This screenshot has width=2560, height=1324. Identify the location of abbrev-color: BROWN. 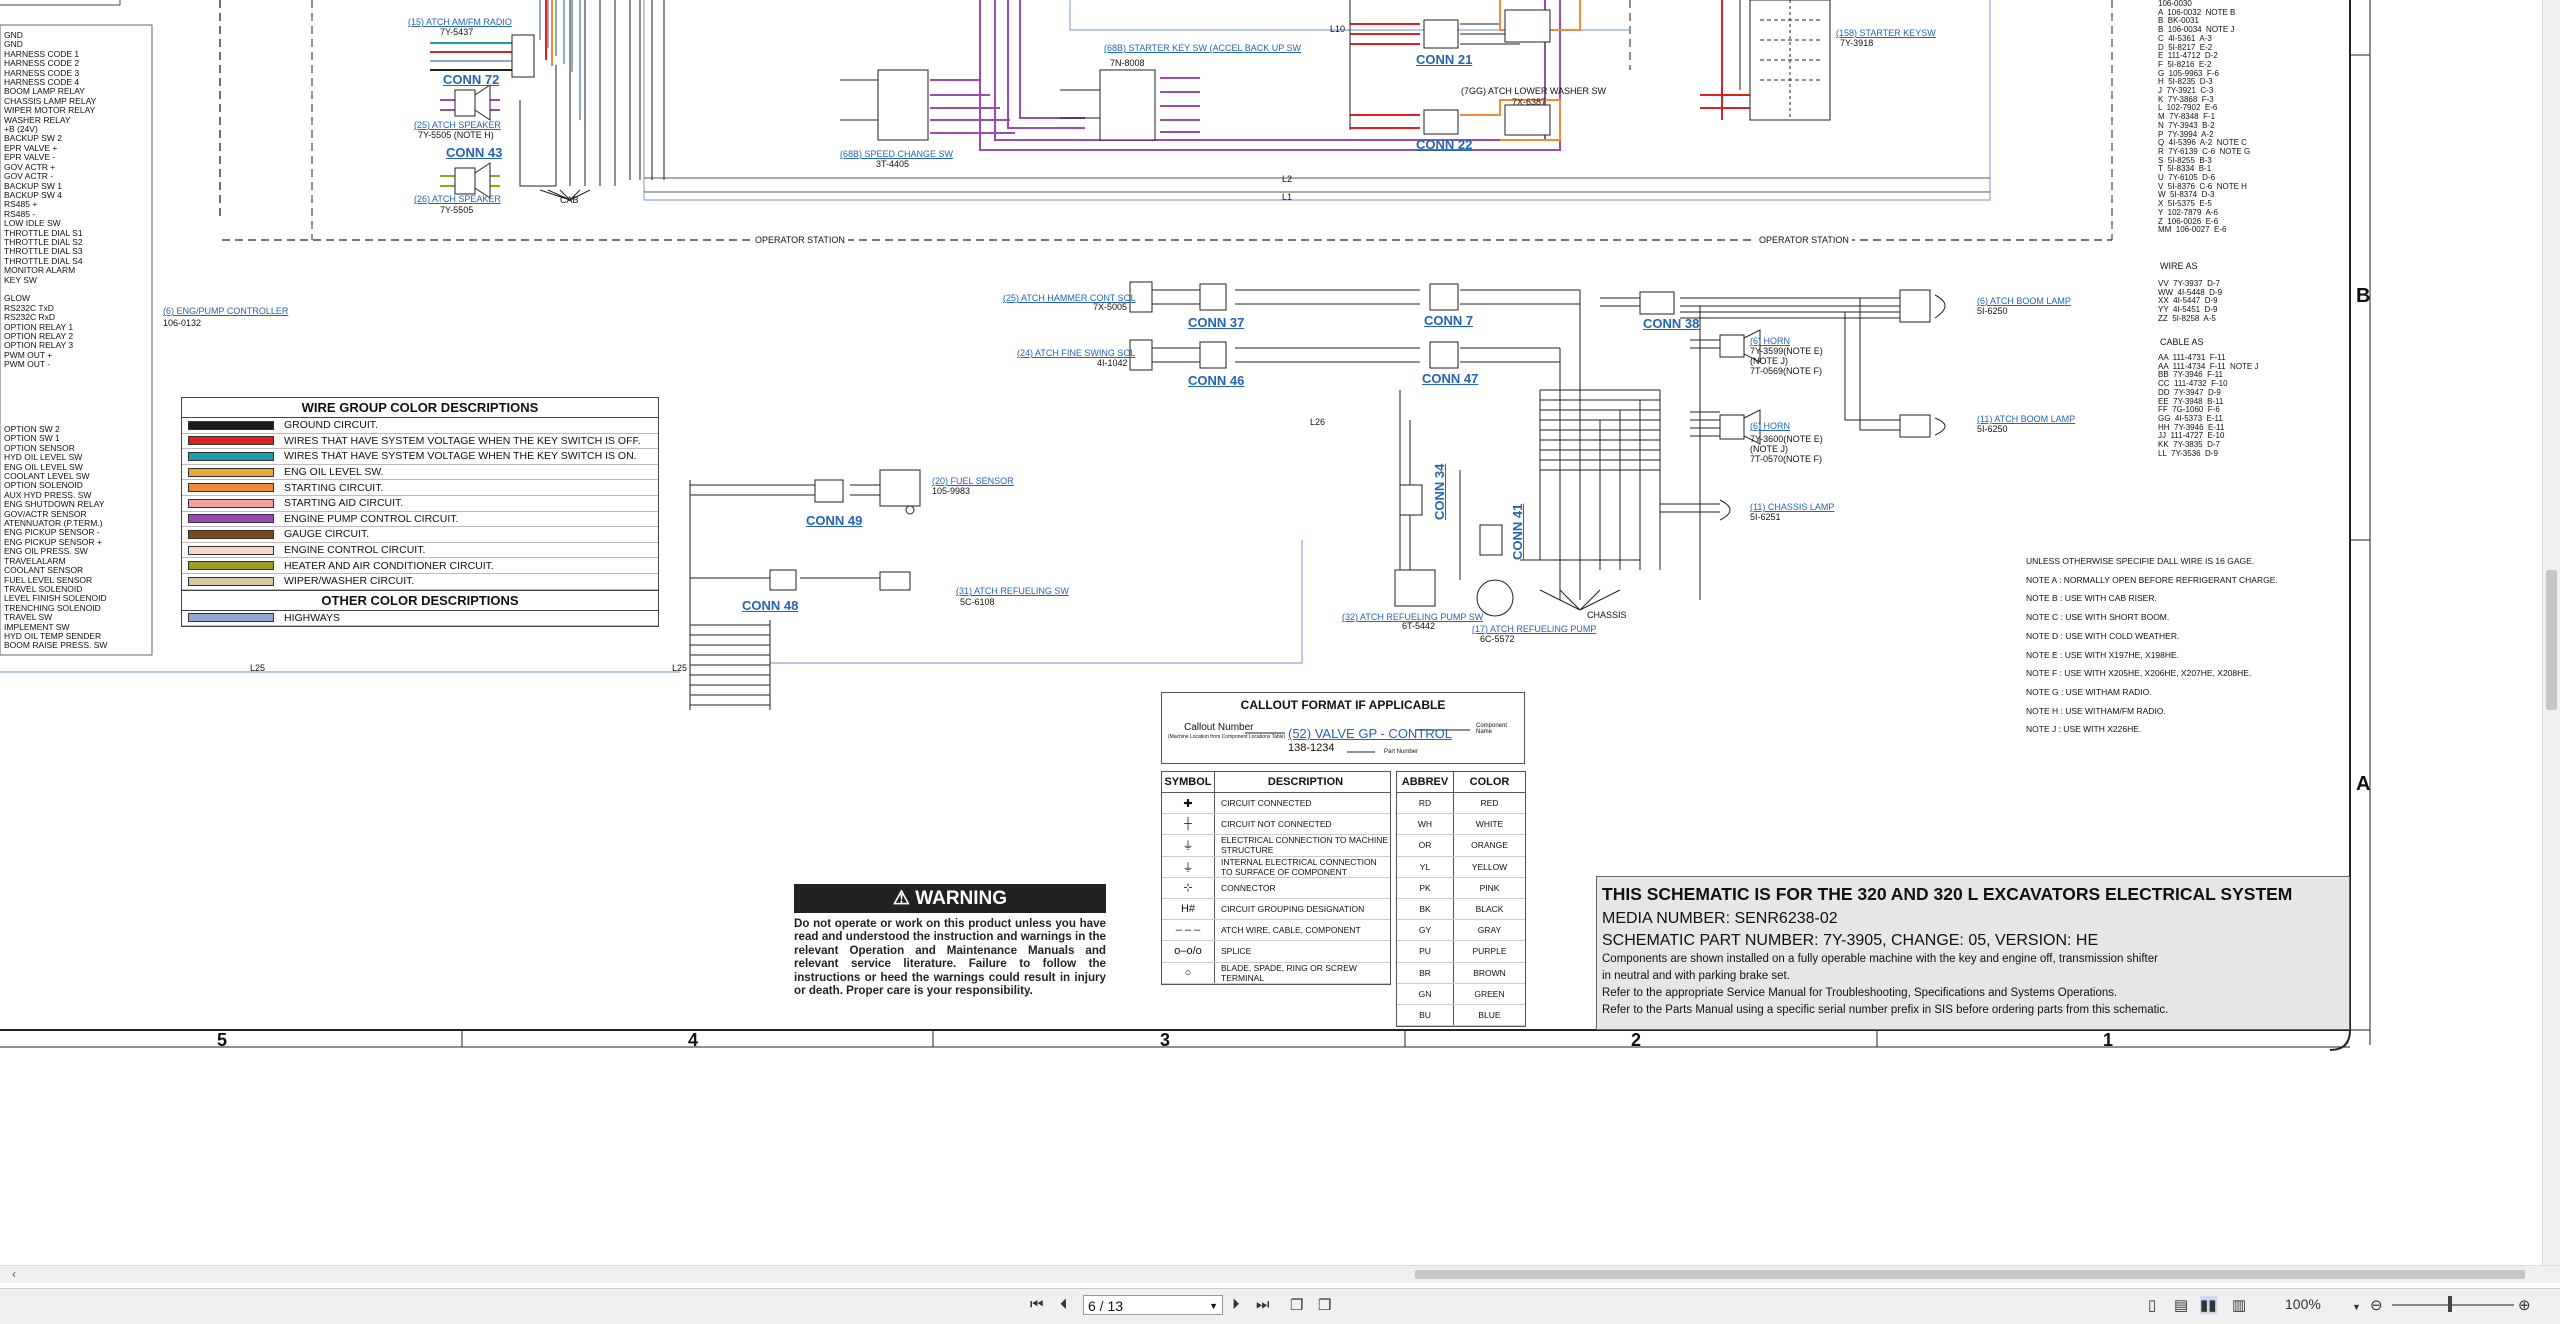
(1489, 972).